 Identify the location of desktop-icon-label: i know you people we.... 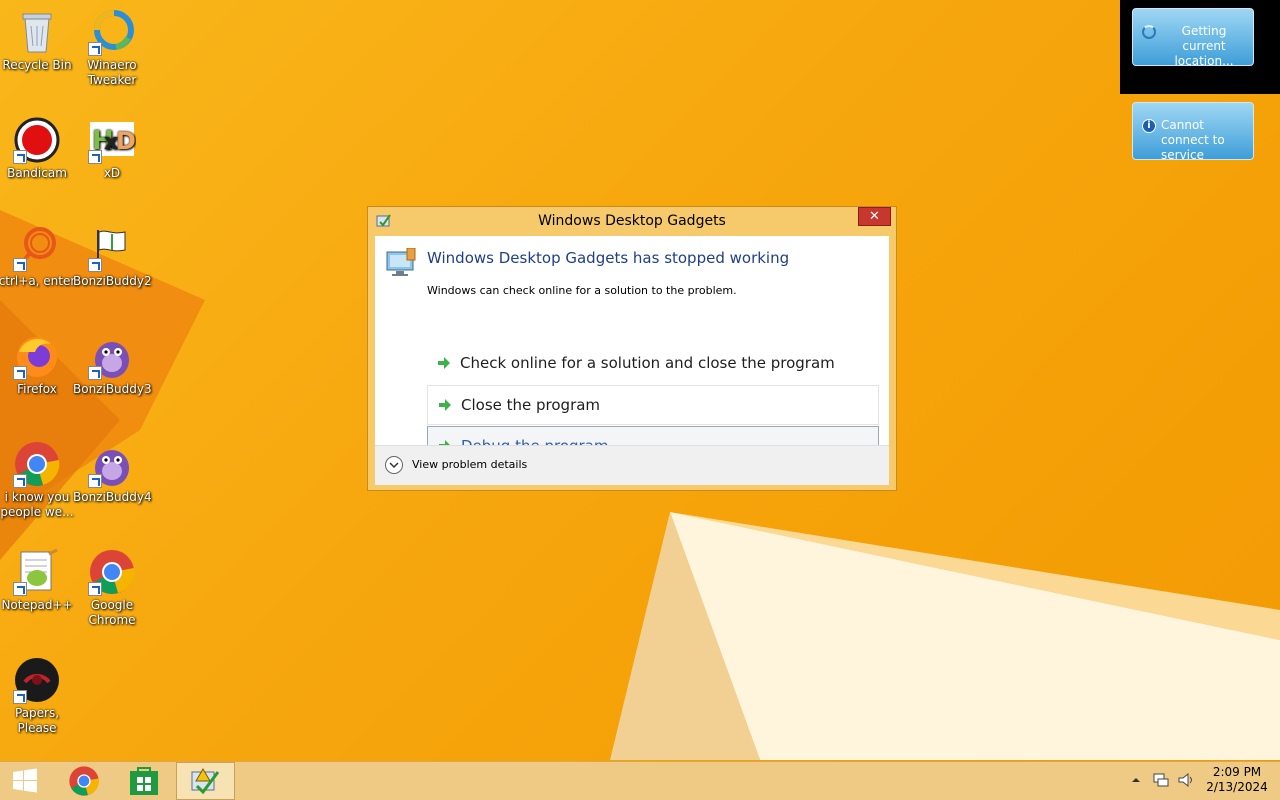
(37, 504).